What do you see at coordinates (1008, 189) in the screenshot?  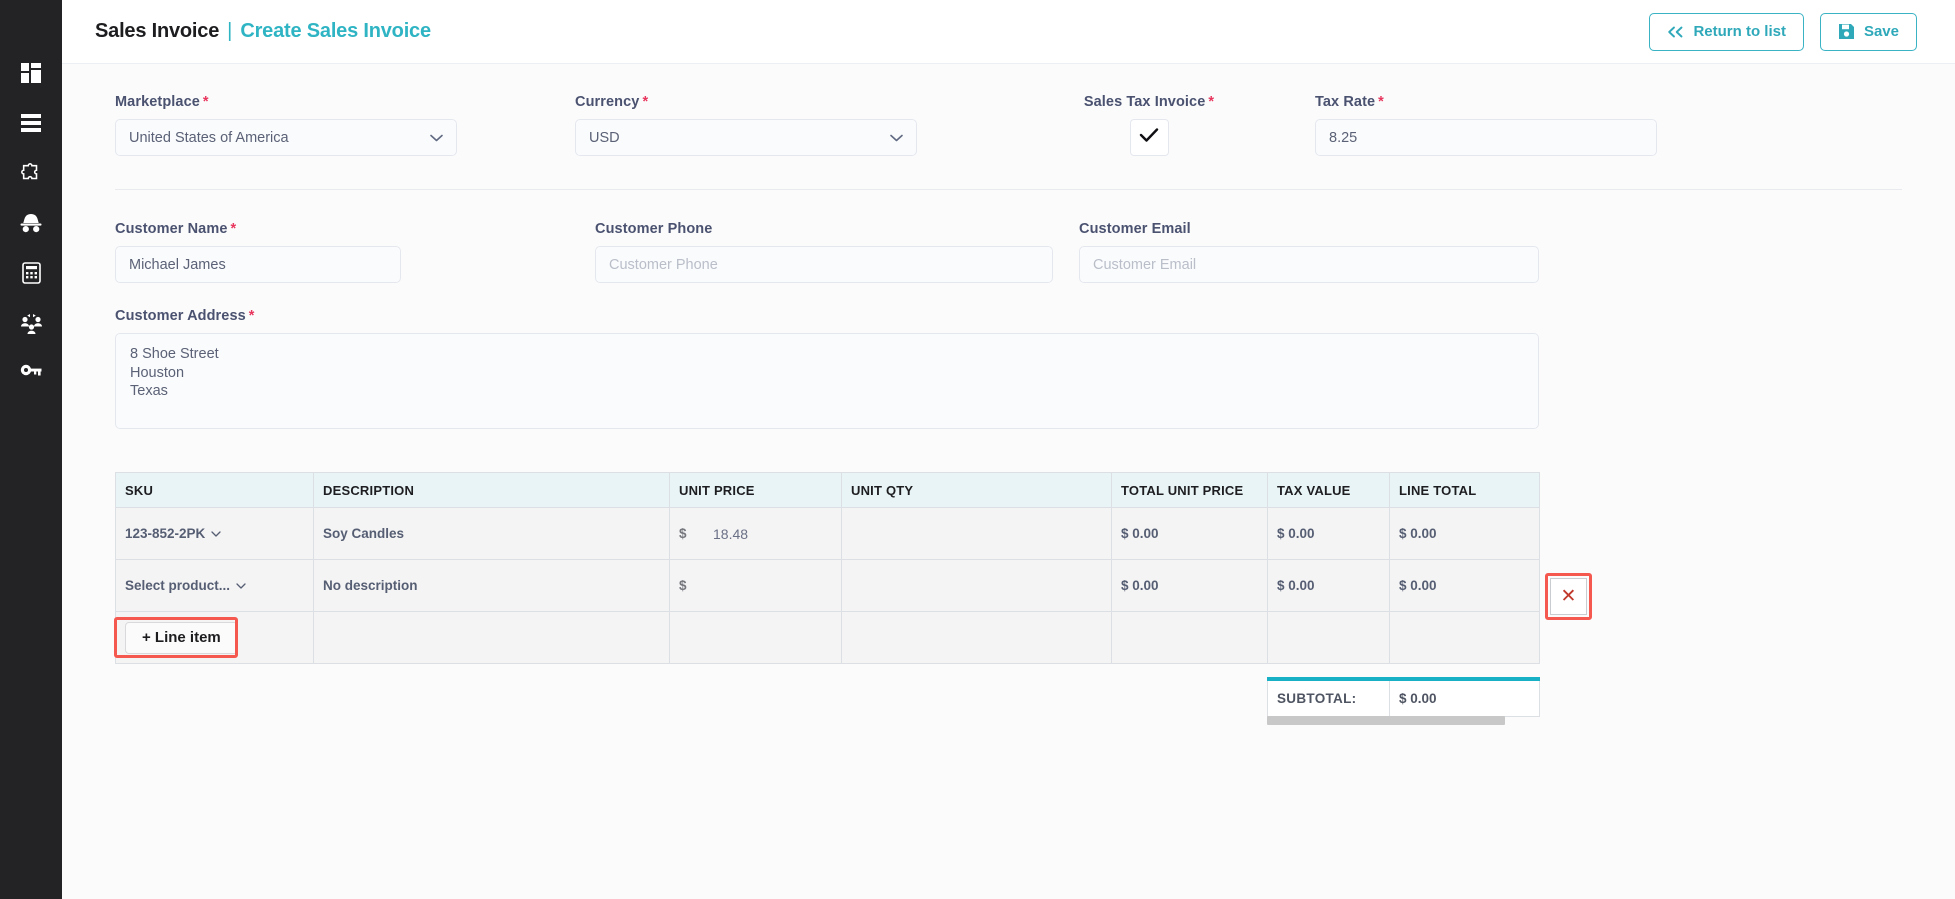 I see `section-divider` at bounding box center [1008, 189].